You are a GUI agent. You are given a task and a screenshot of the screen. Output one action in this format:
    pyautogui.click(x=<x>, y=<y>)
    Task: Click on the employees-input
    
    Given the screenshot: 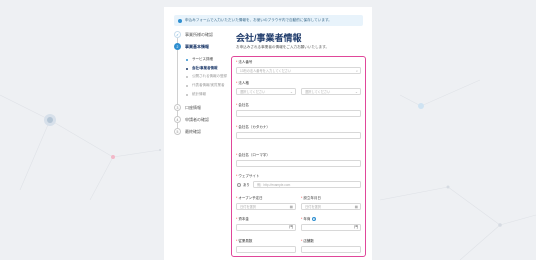 What is the action you would take?
    pyautogui.click(x=266, y=249)
    